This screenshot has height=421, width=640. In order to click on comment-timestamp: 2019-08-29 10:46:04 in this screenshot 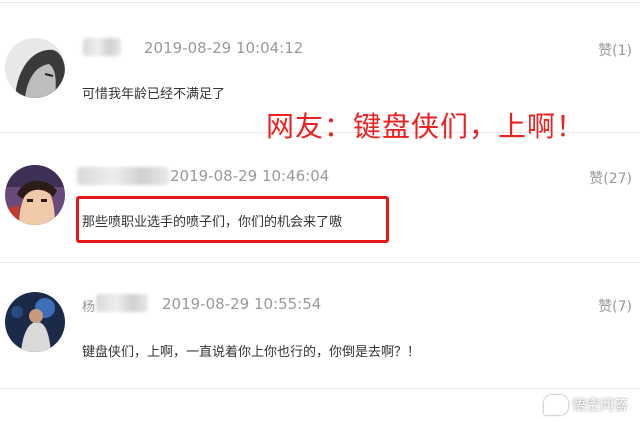, I will do `click(250, 176)`.